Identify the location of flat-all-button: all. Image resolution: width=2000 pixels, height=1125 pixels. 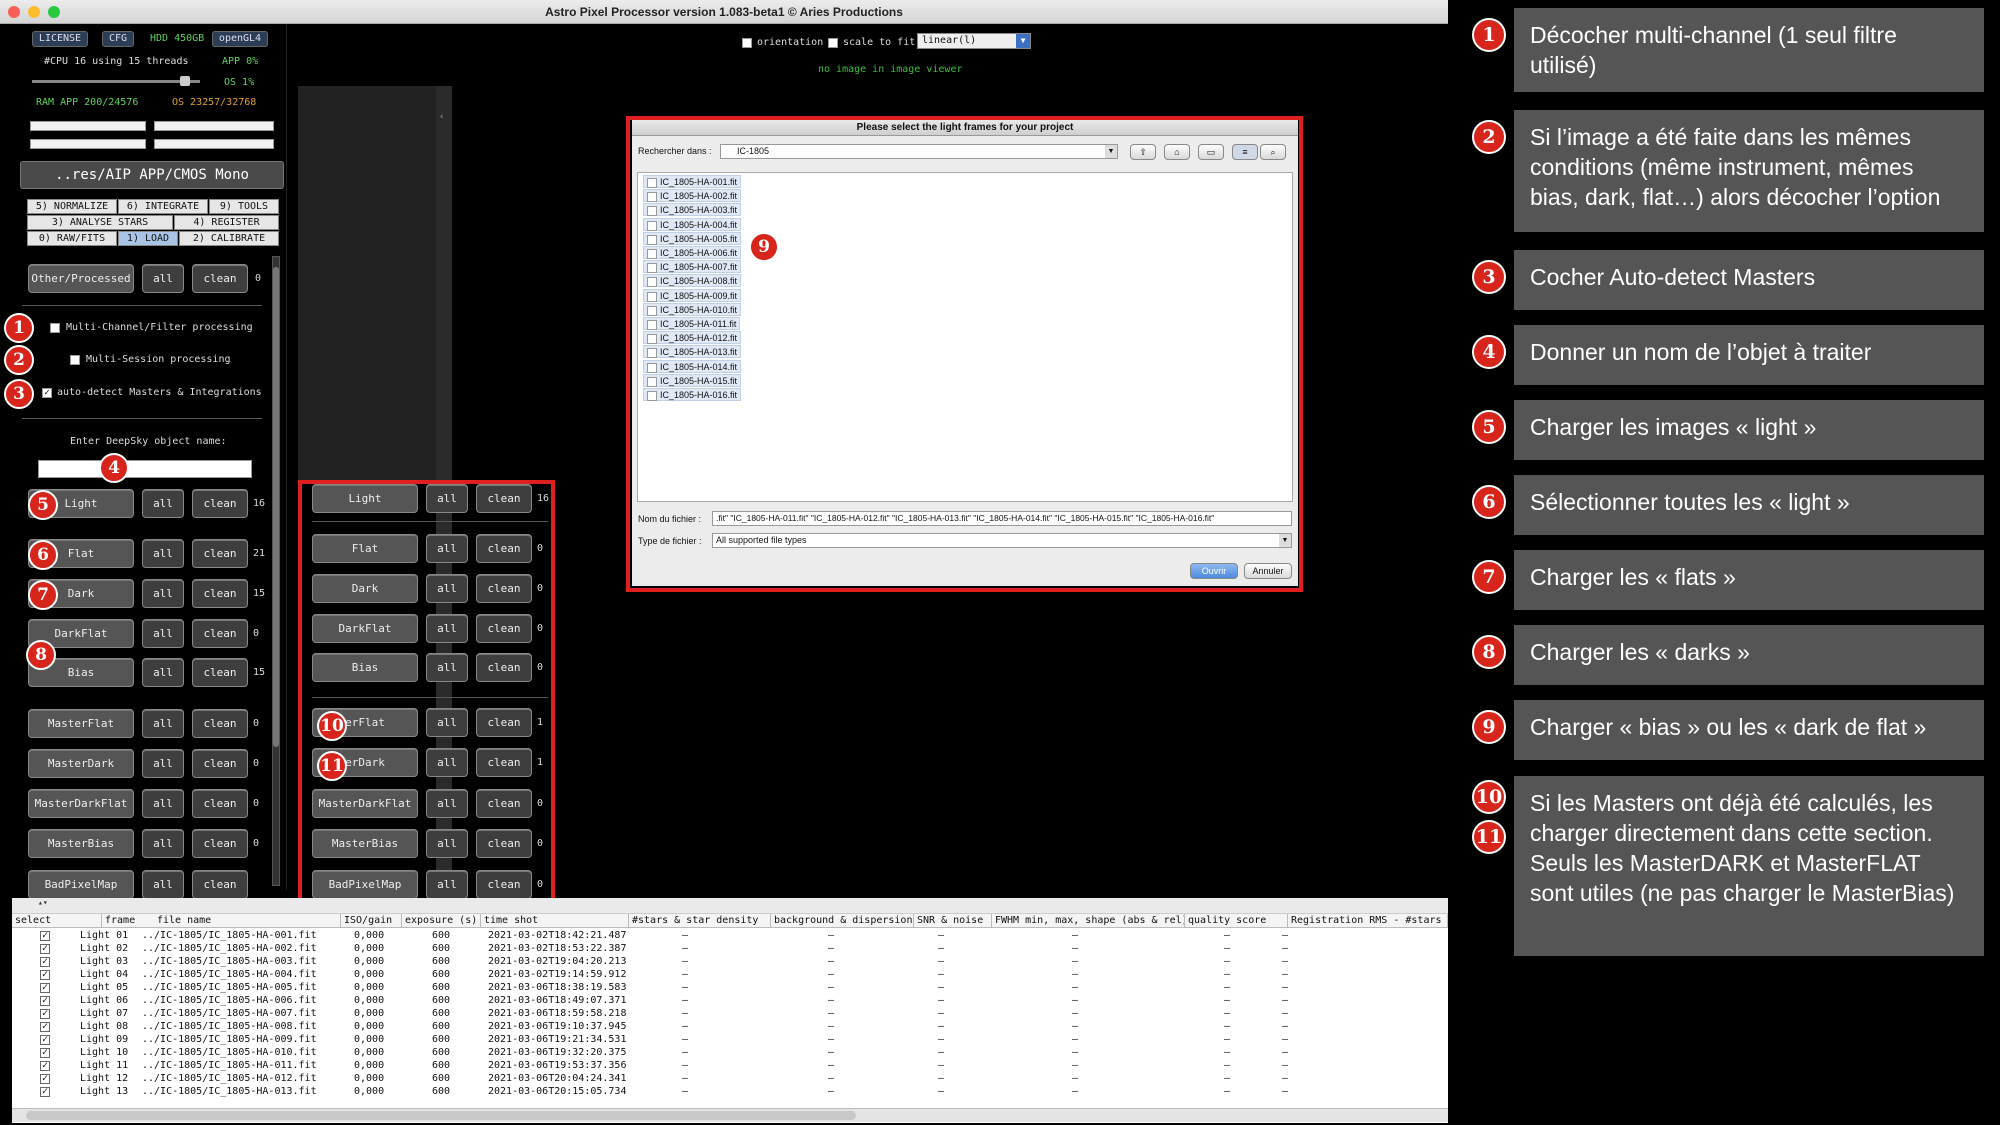
(163, 553).